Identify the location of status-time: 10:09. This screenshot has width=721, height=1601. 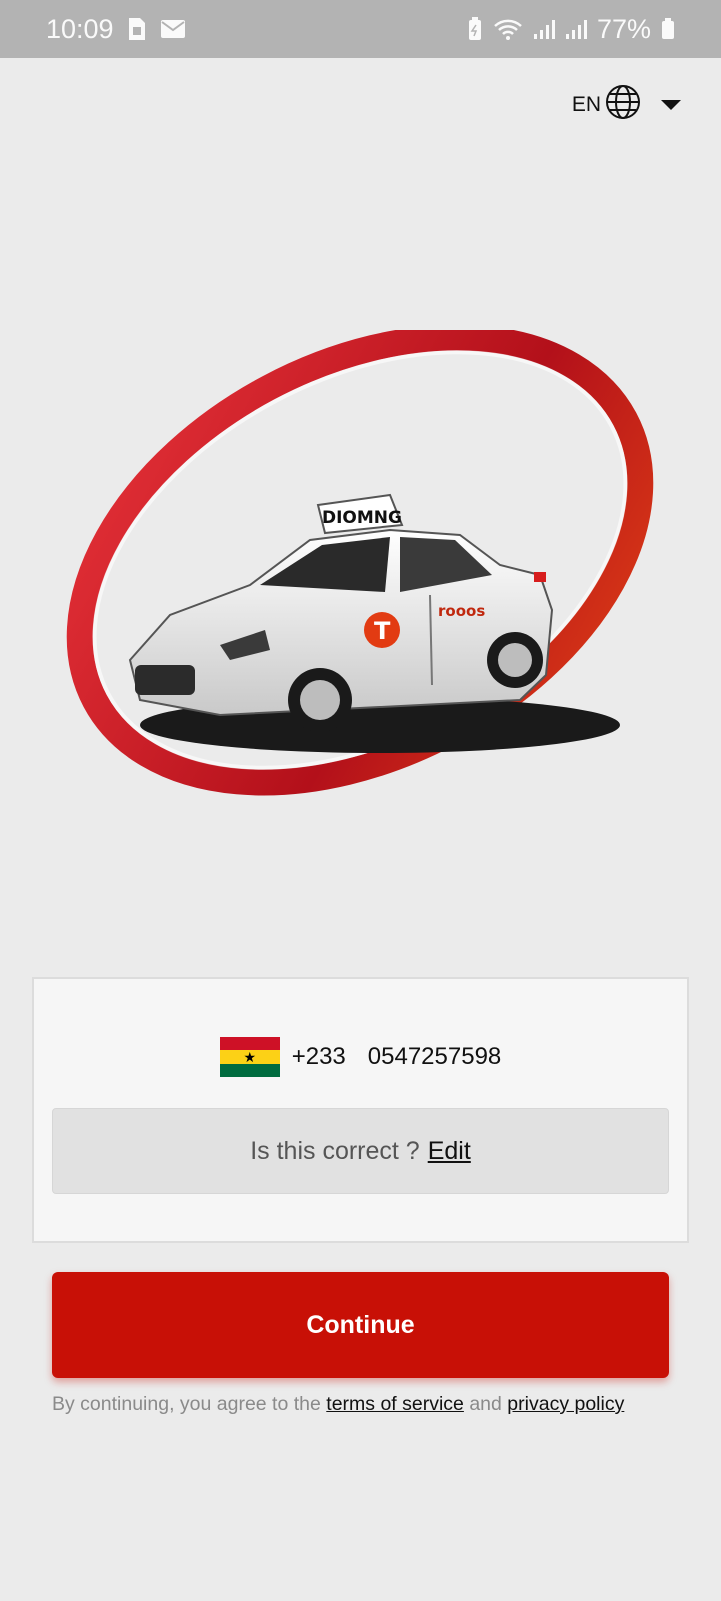
(80, 28).